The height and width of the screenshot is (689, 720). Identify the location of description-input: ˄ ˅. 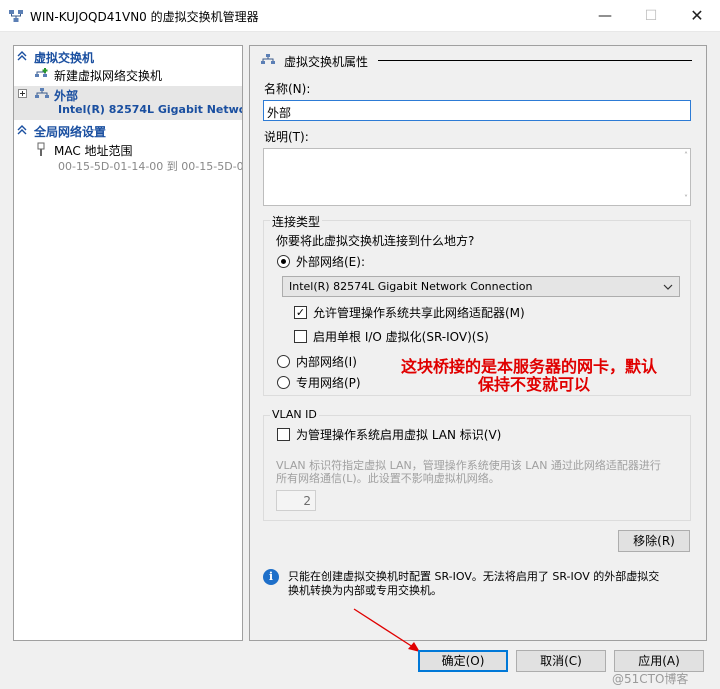
(477, 177).